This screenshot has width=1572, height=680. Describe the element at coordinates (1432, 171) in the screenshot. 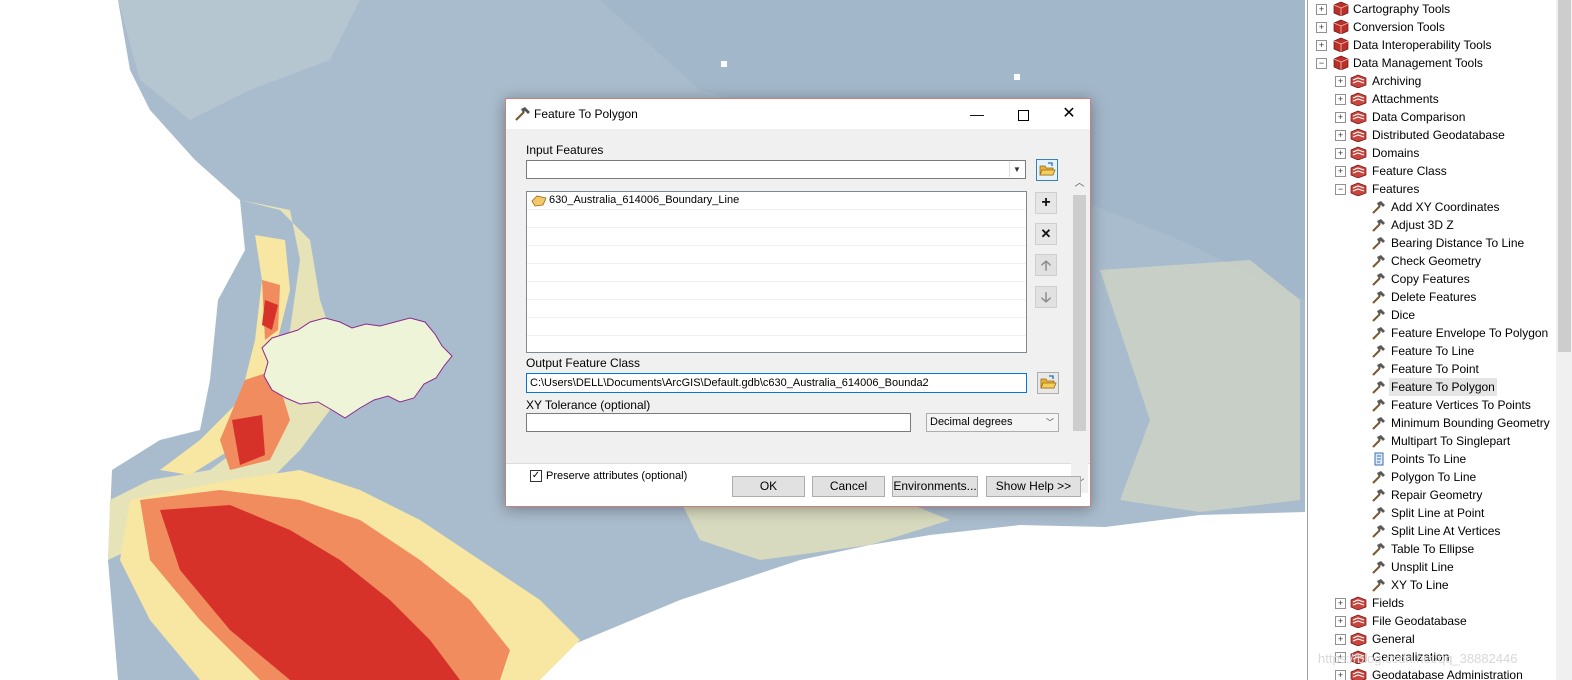

I see `toolset-feature-class: + Feature Class` at that location.